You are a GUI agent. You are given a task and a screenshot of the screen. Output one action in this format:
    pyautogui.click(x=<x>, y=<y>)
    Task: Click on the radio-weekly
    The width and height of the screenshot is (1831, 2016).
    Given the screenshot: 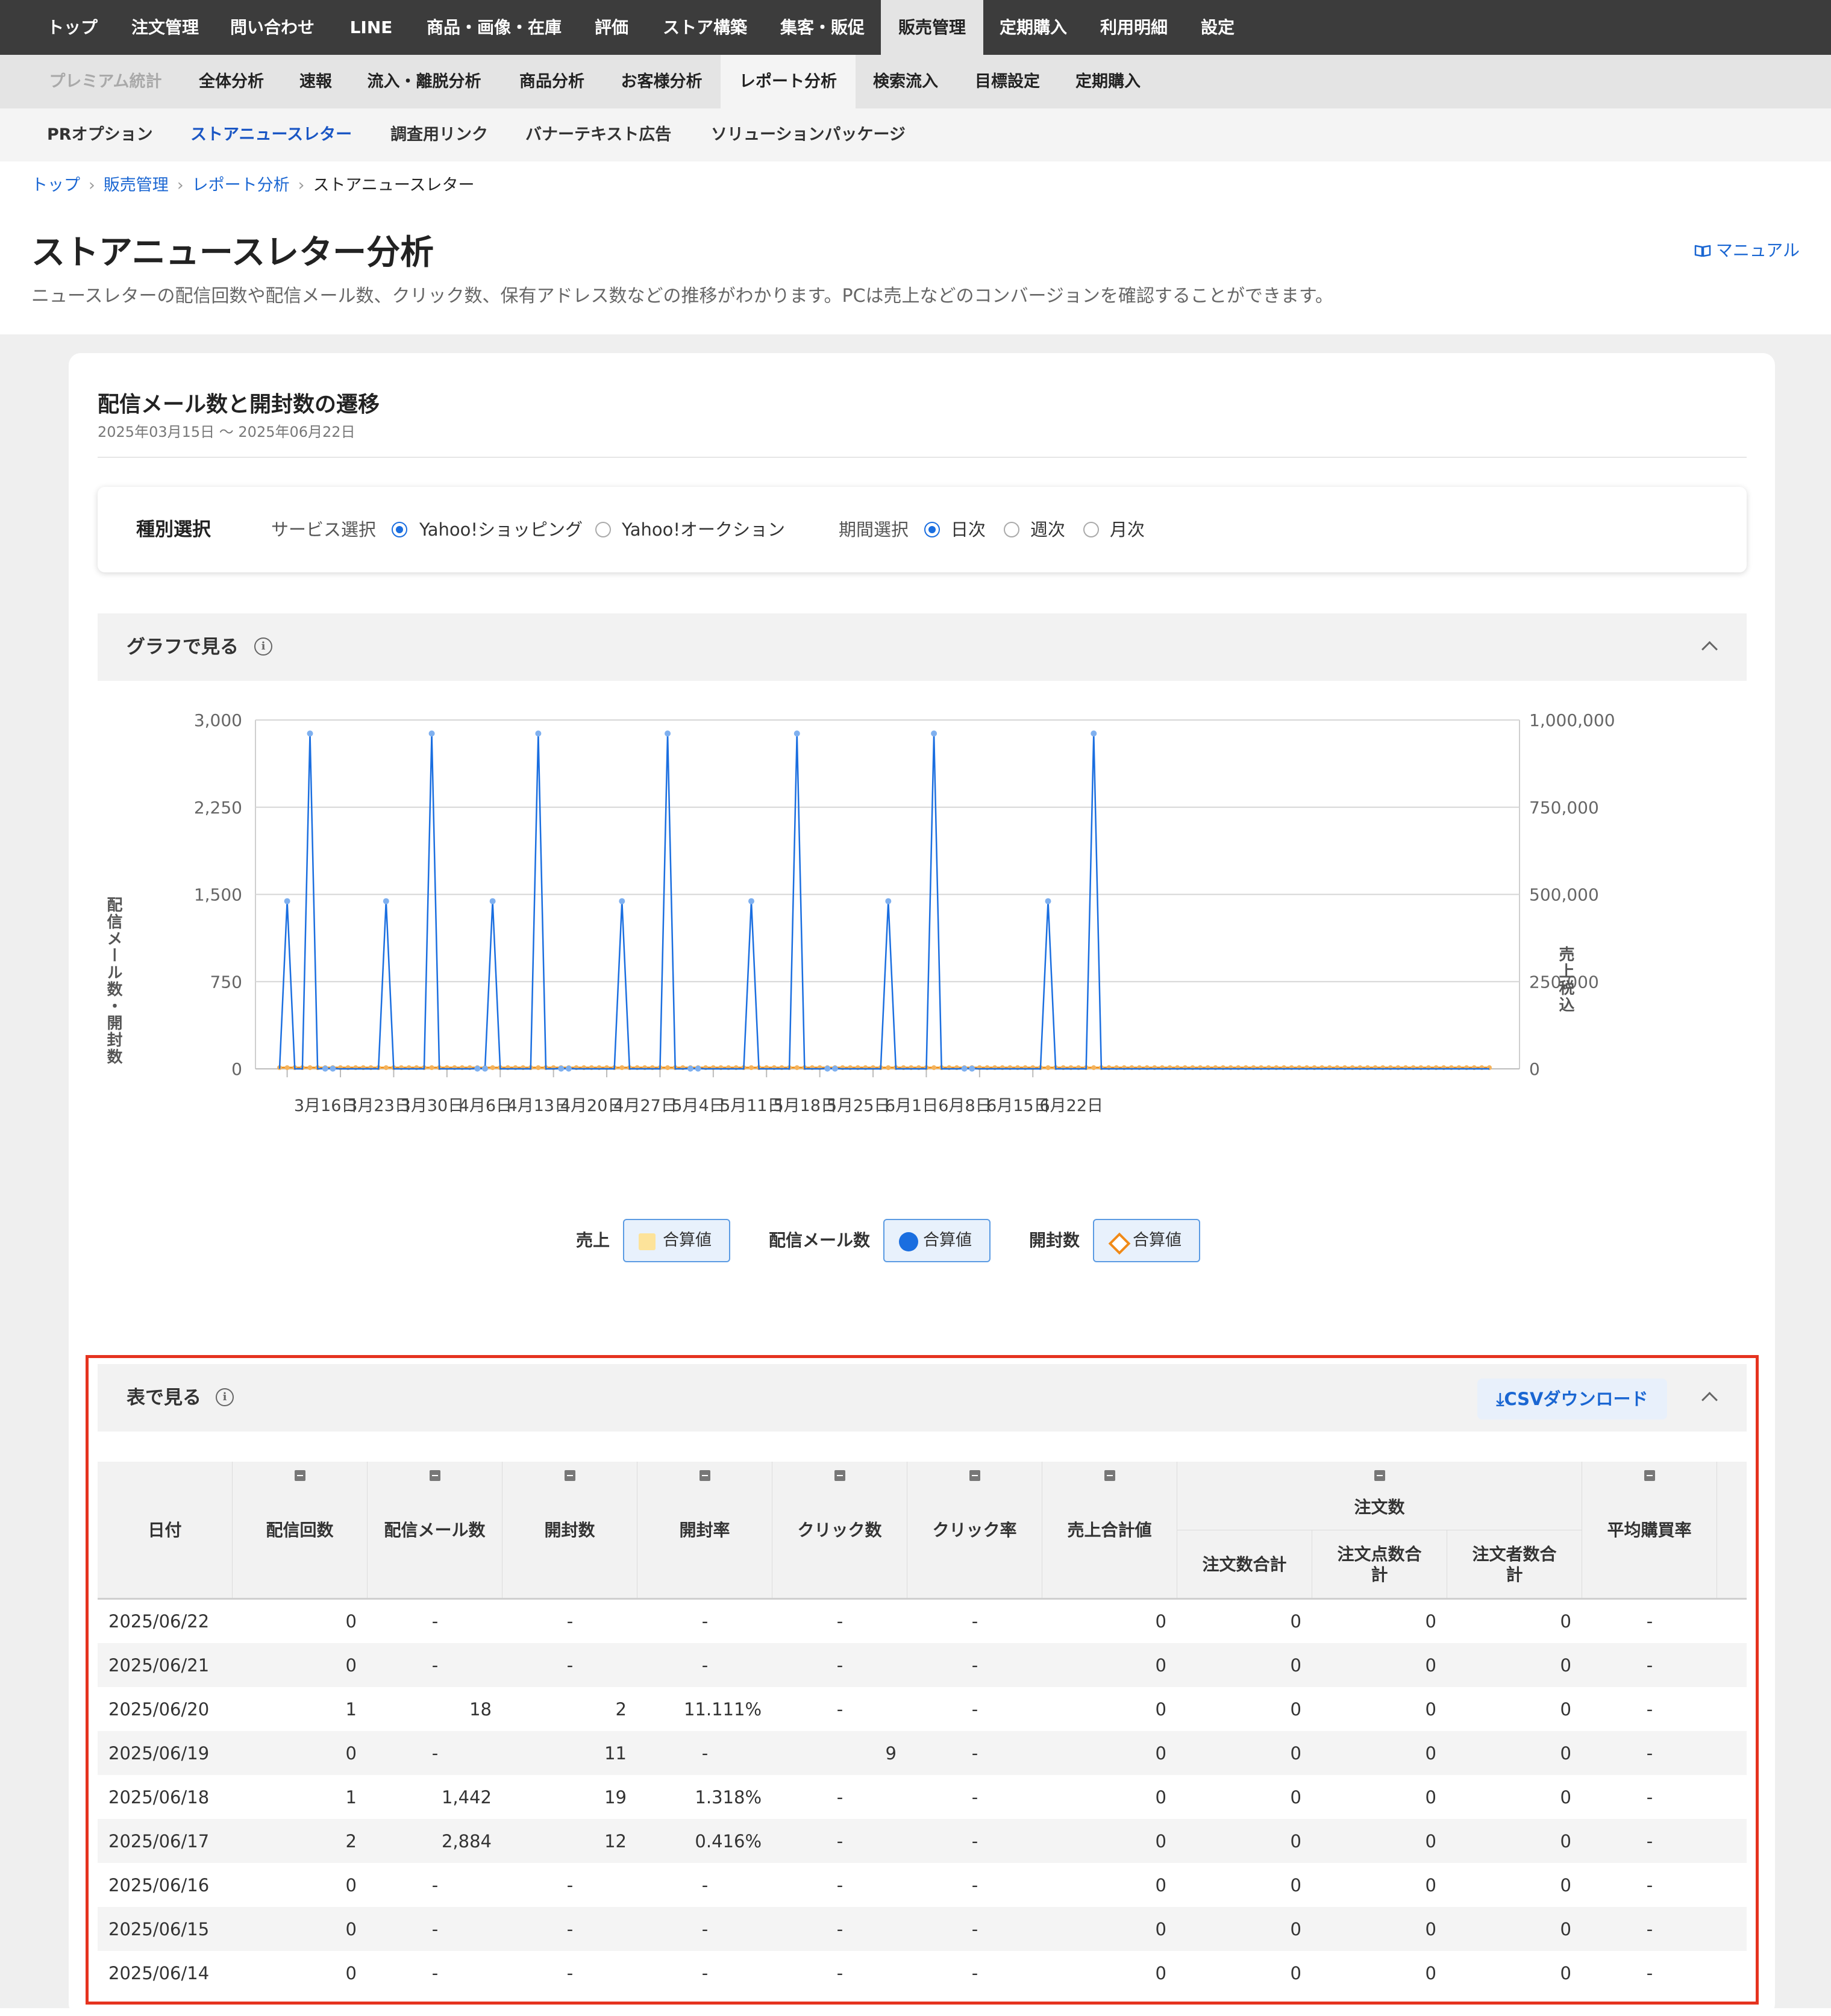 What is the action you would take?
    pyautogui.click(x=1012, y=530)
    